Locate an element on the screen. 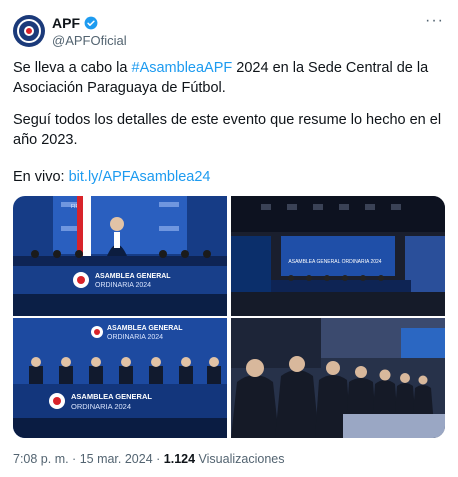  photo-speaker-image: FIFA ASAMBLEA GENERAL ORDINARIA 2024 is located at coordinates (120, 256).